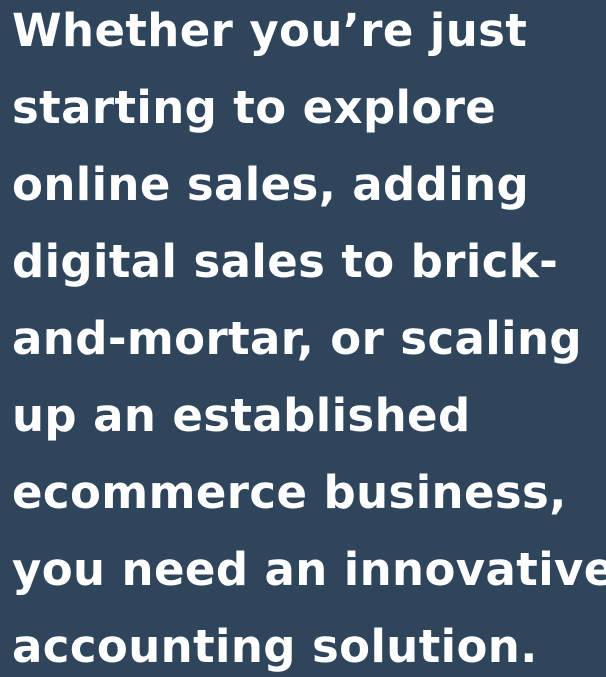 This screenshot has width=606, height=677. I want to click on body-text-line-8: you need an innovative, so click(309, 569).